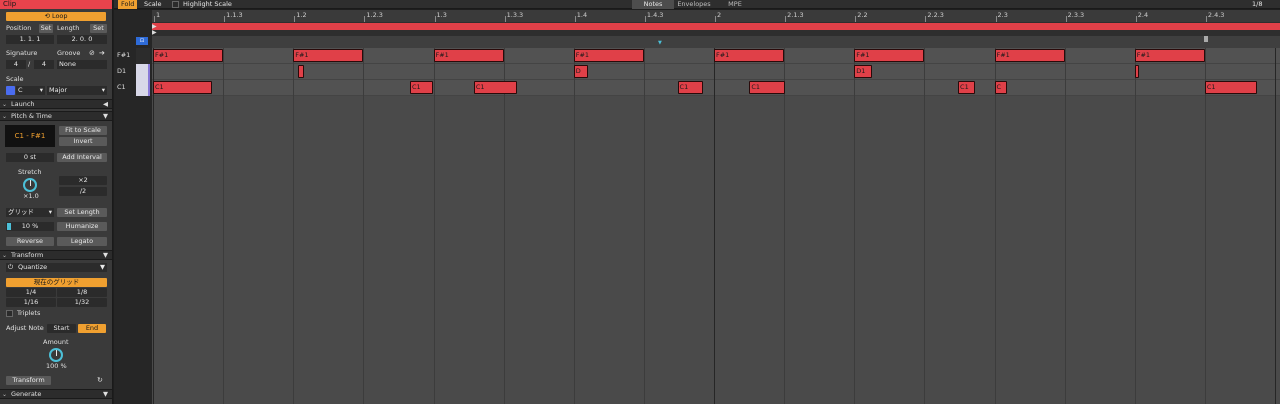  What do you see at coordinates (56, 116) in the screenshot?
I see `pitch-time-section-header: ⌄ Pitch & Time ▼` at bounding box center [56, 116].